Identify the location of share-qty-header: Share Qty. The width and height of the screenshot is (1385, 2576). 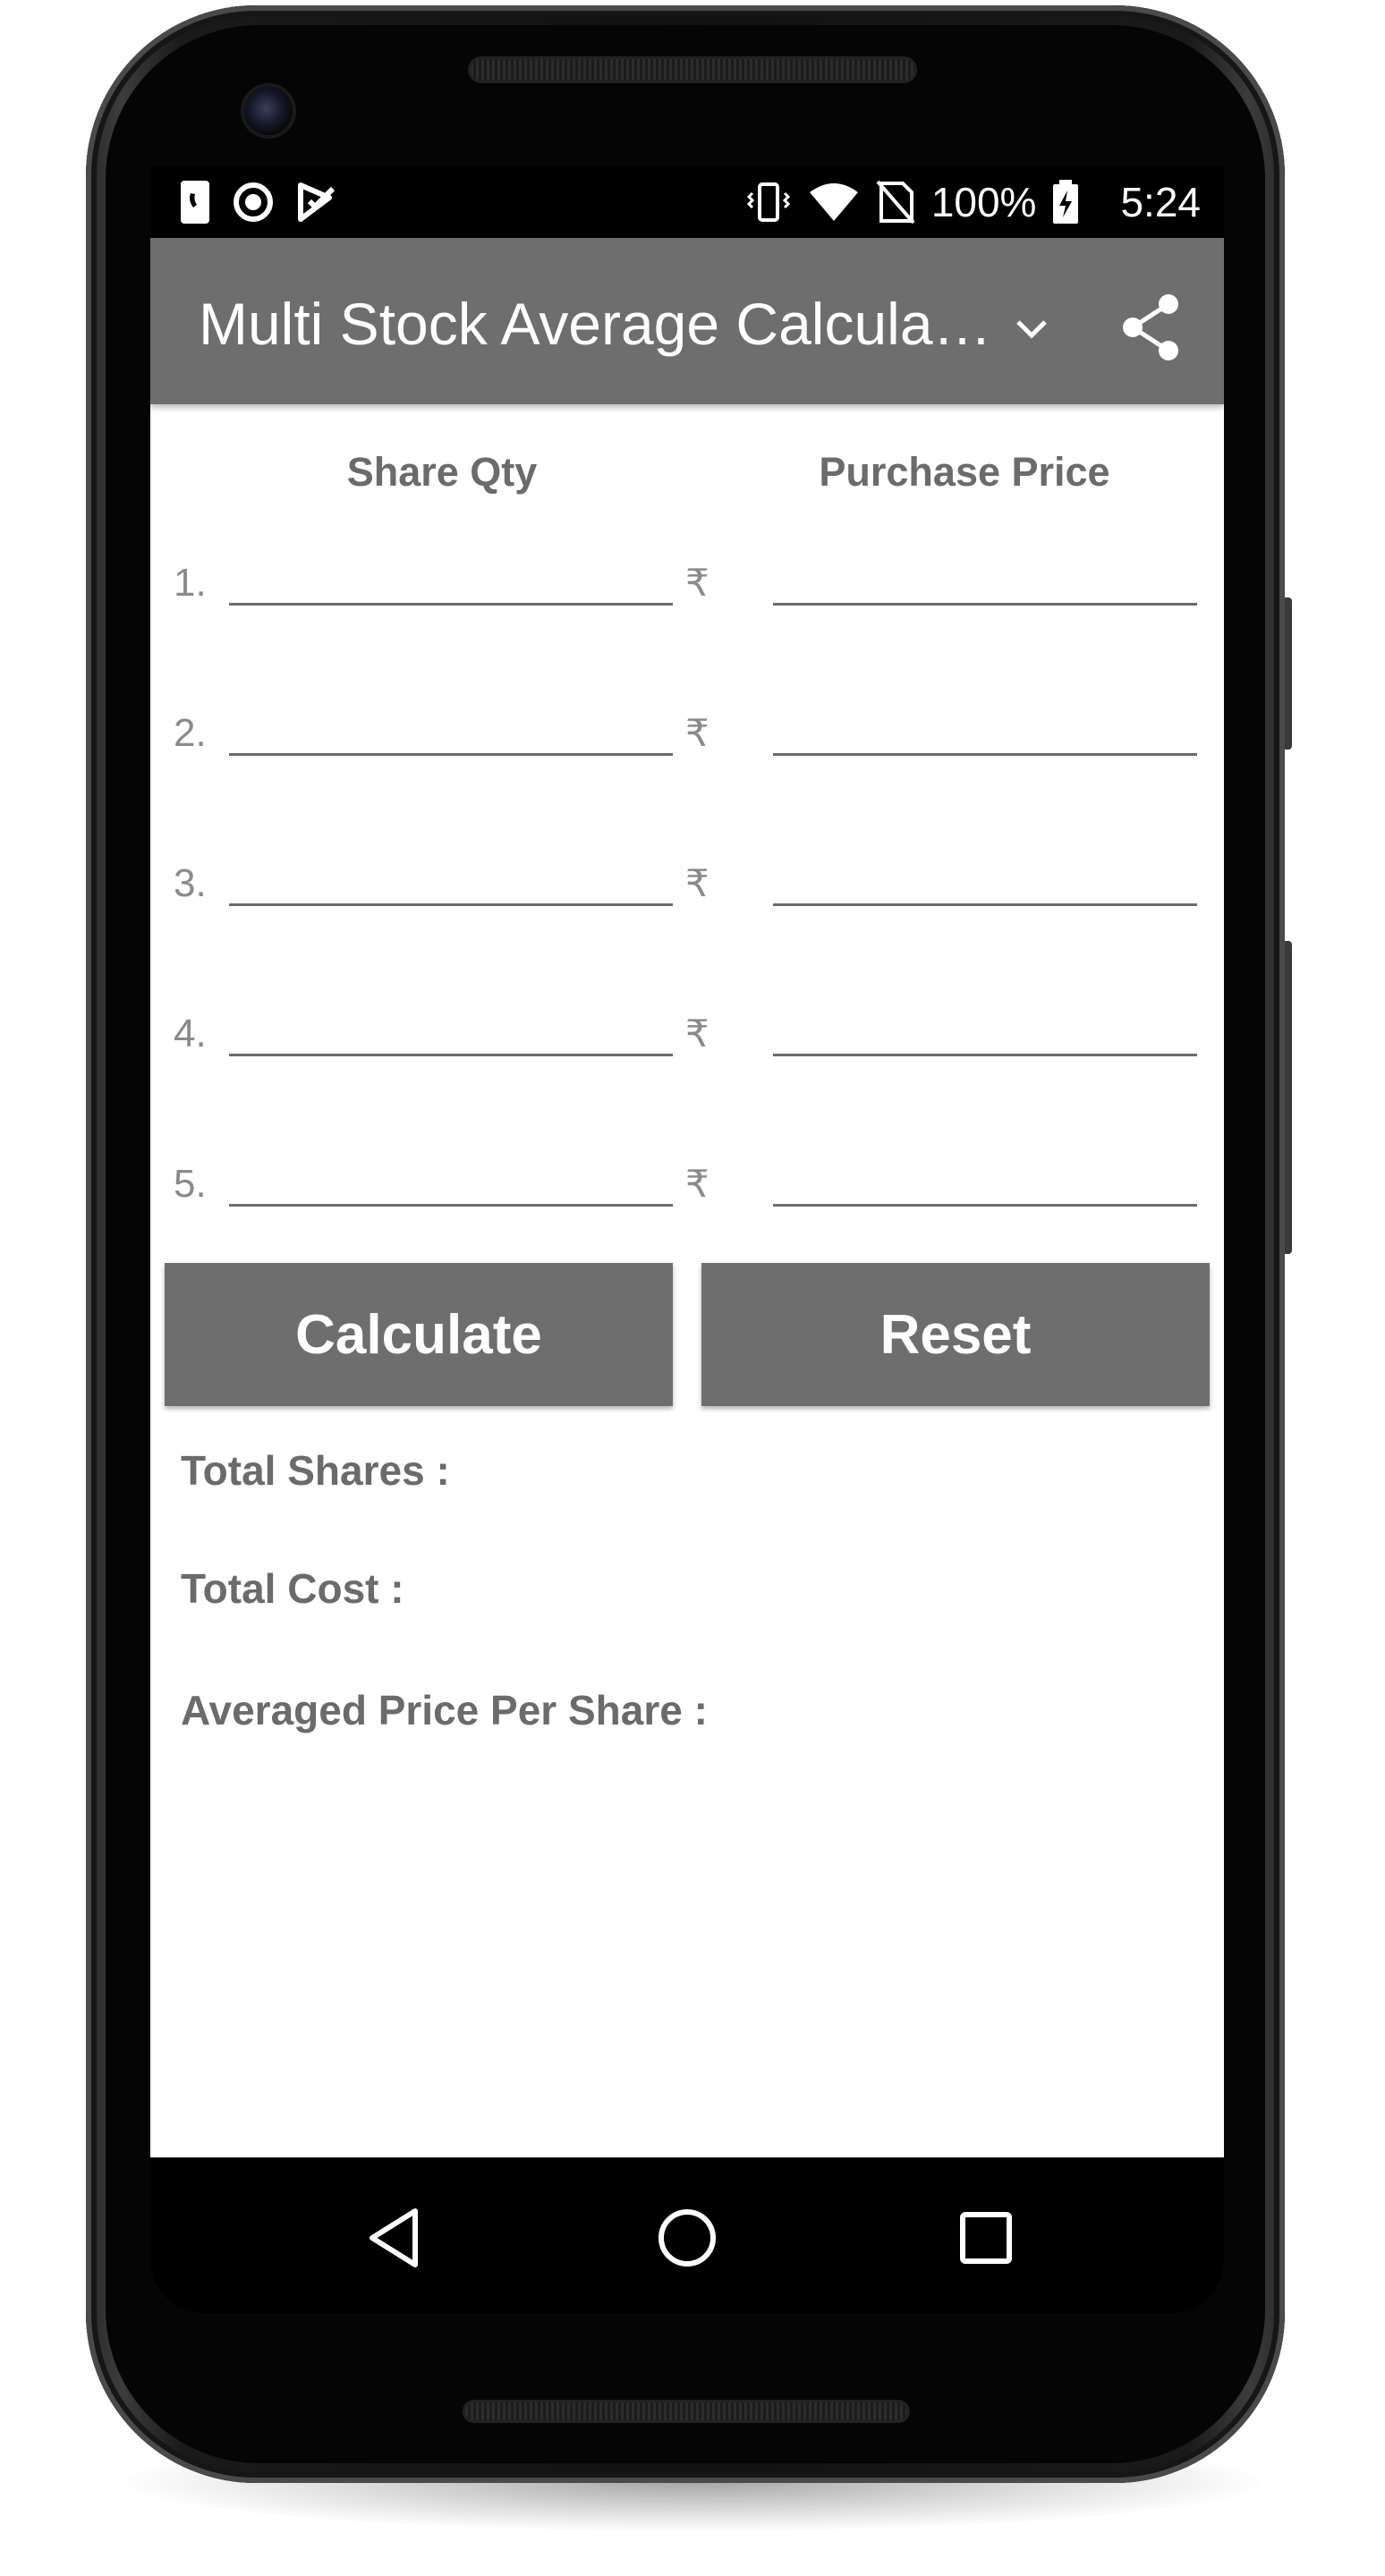
(442, 472).